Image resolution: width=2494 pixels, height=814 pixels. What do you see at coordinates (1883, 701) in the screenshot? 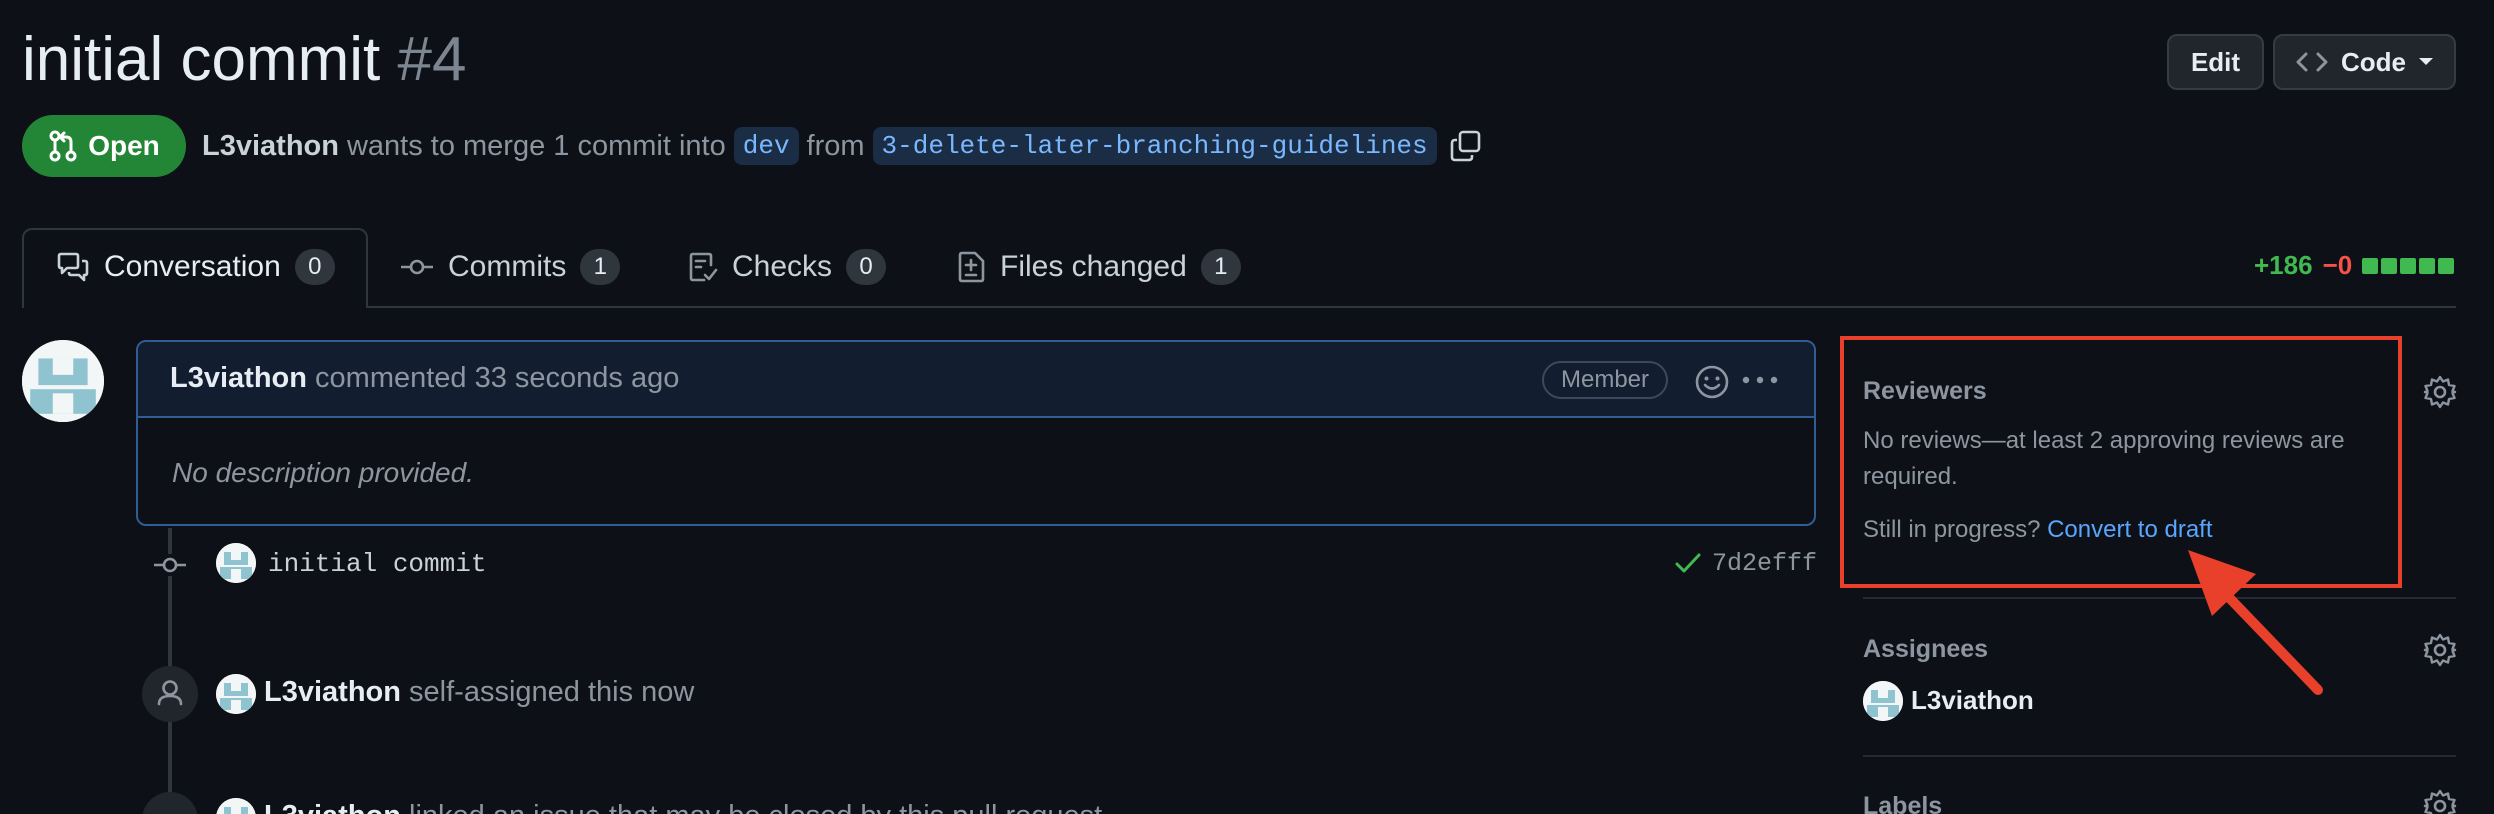
I see `assignee-avatar` at bounding box center [1883, 701].